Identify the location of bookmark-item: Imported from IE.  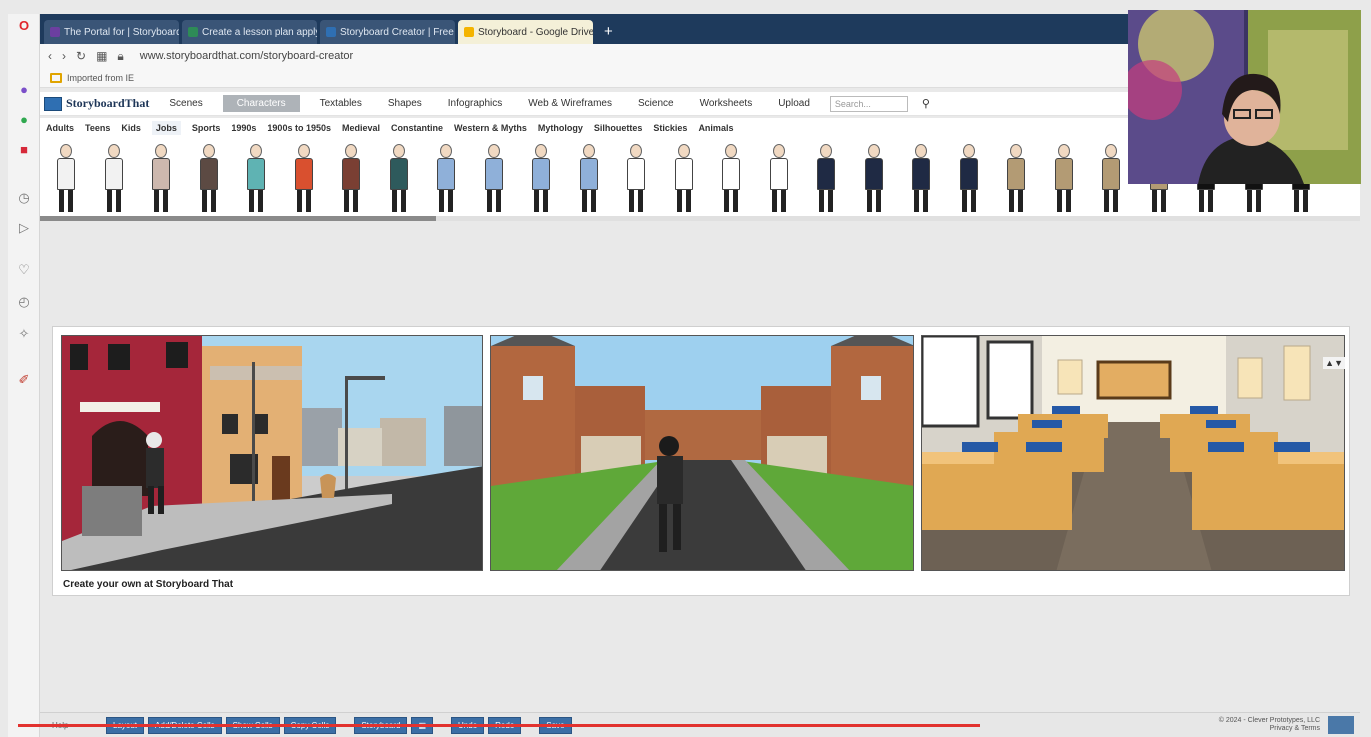
(100, 78).